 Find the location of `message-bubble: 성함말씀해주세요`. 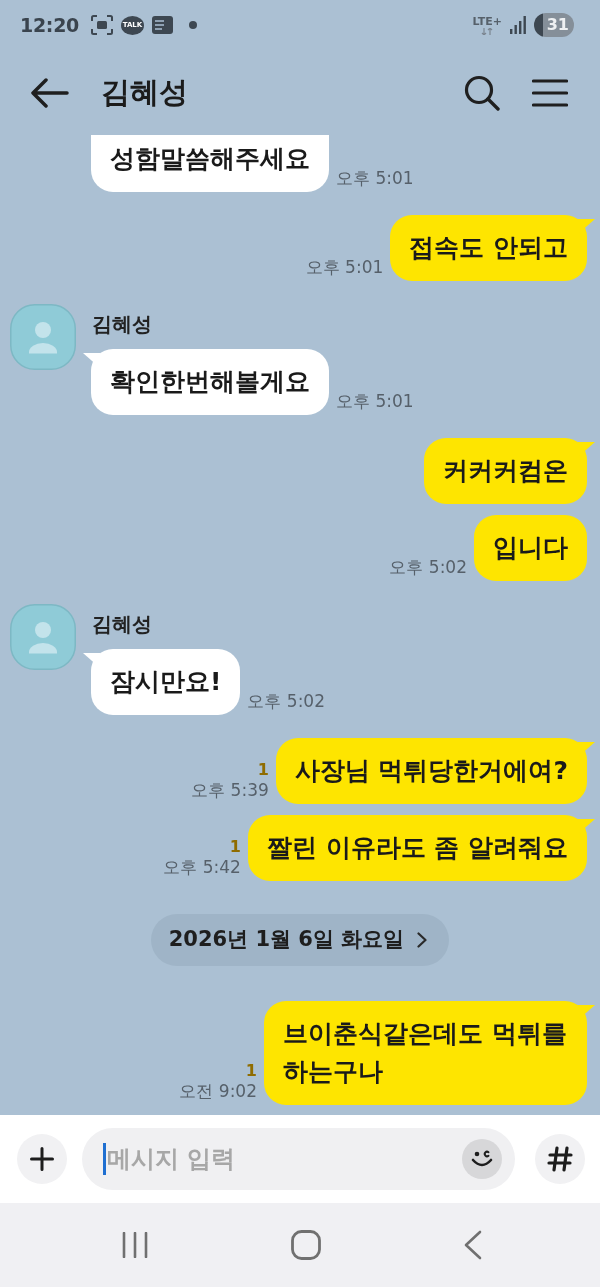

message-bubble: 성함말씀해주세요 is located at coordinates (210, 163).